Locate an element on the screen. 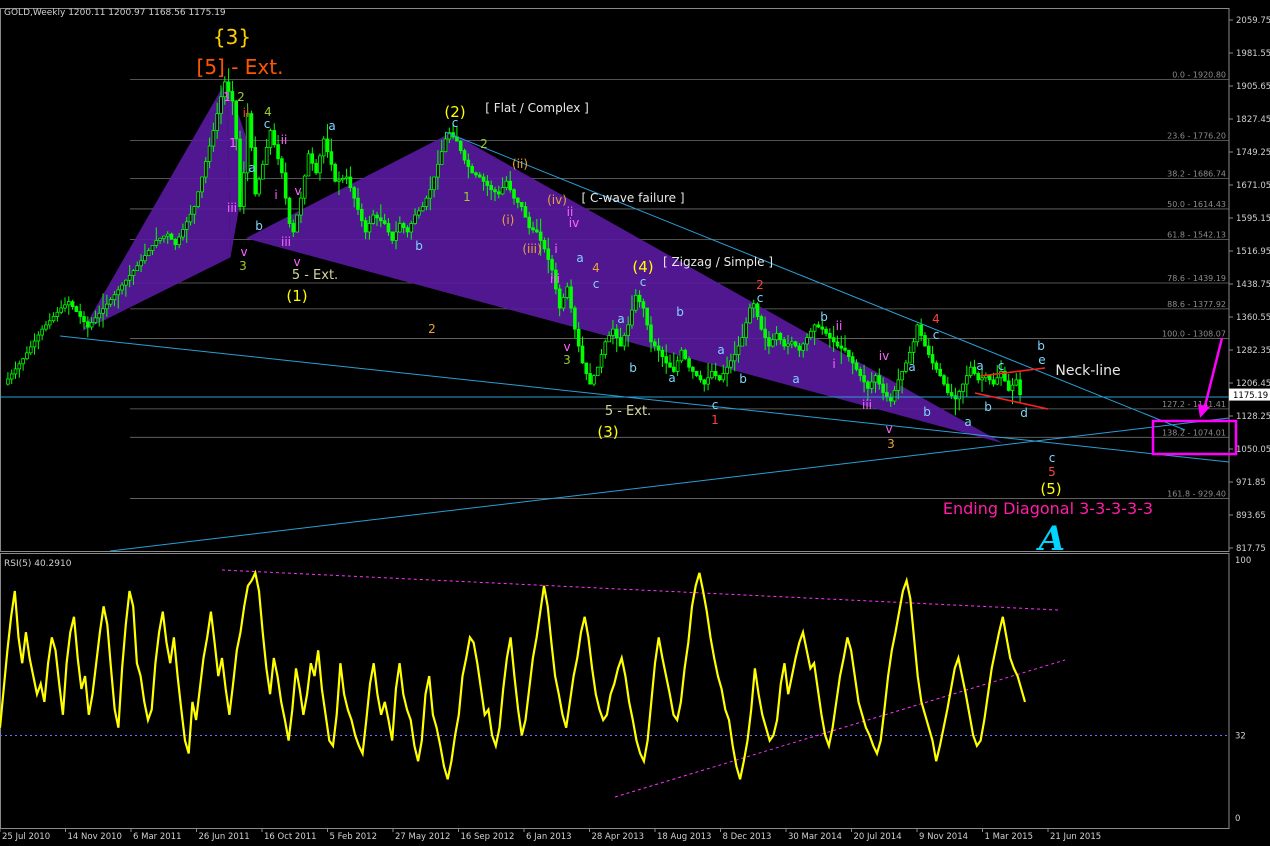  fib-level-label: 50.0 - 1614.43 is located at coordinates (1196, 204).